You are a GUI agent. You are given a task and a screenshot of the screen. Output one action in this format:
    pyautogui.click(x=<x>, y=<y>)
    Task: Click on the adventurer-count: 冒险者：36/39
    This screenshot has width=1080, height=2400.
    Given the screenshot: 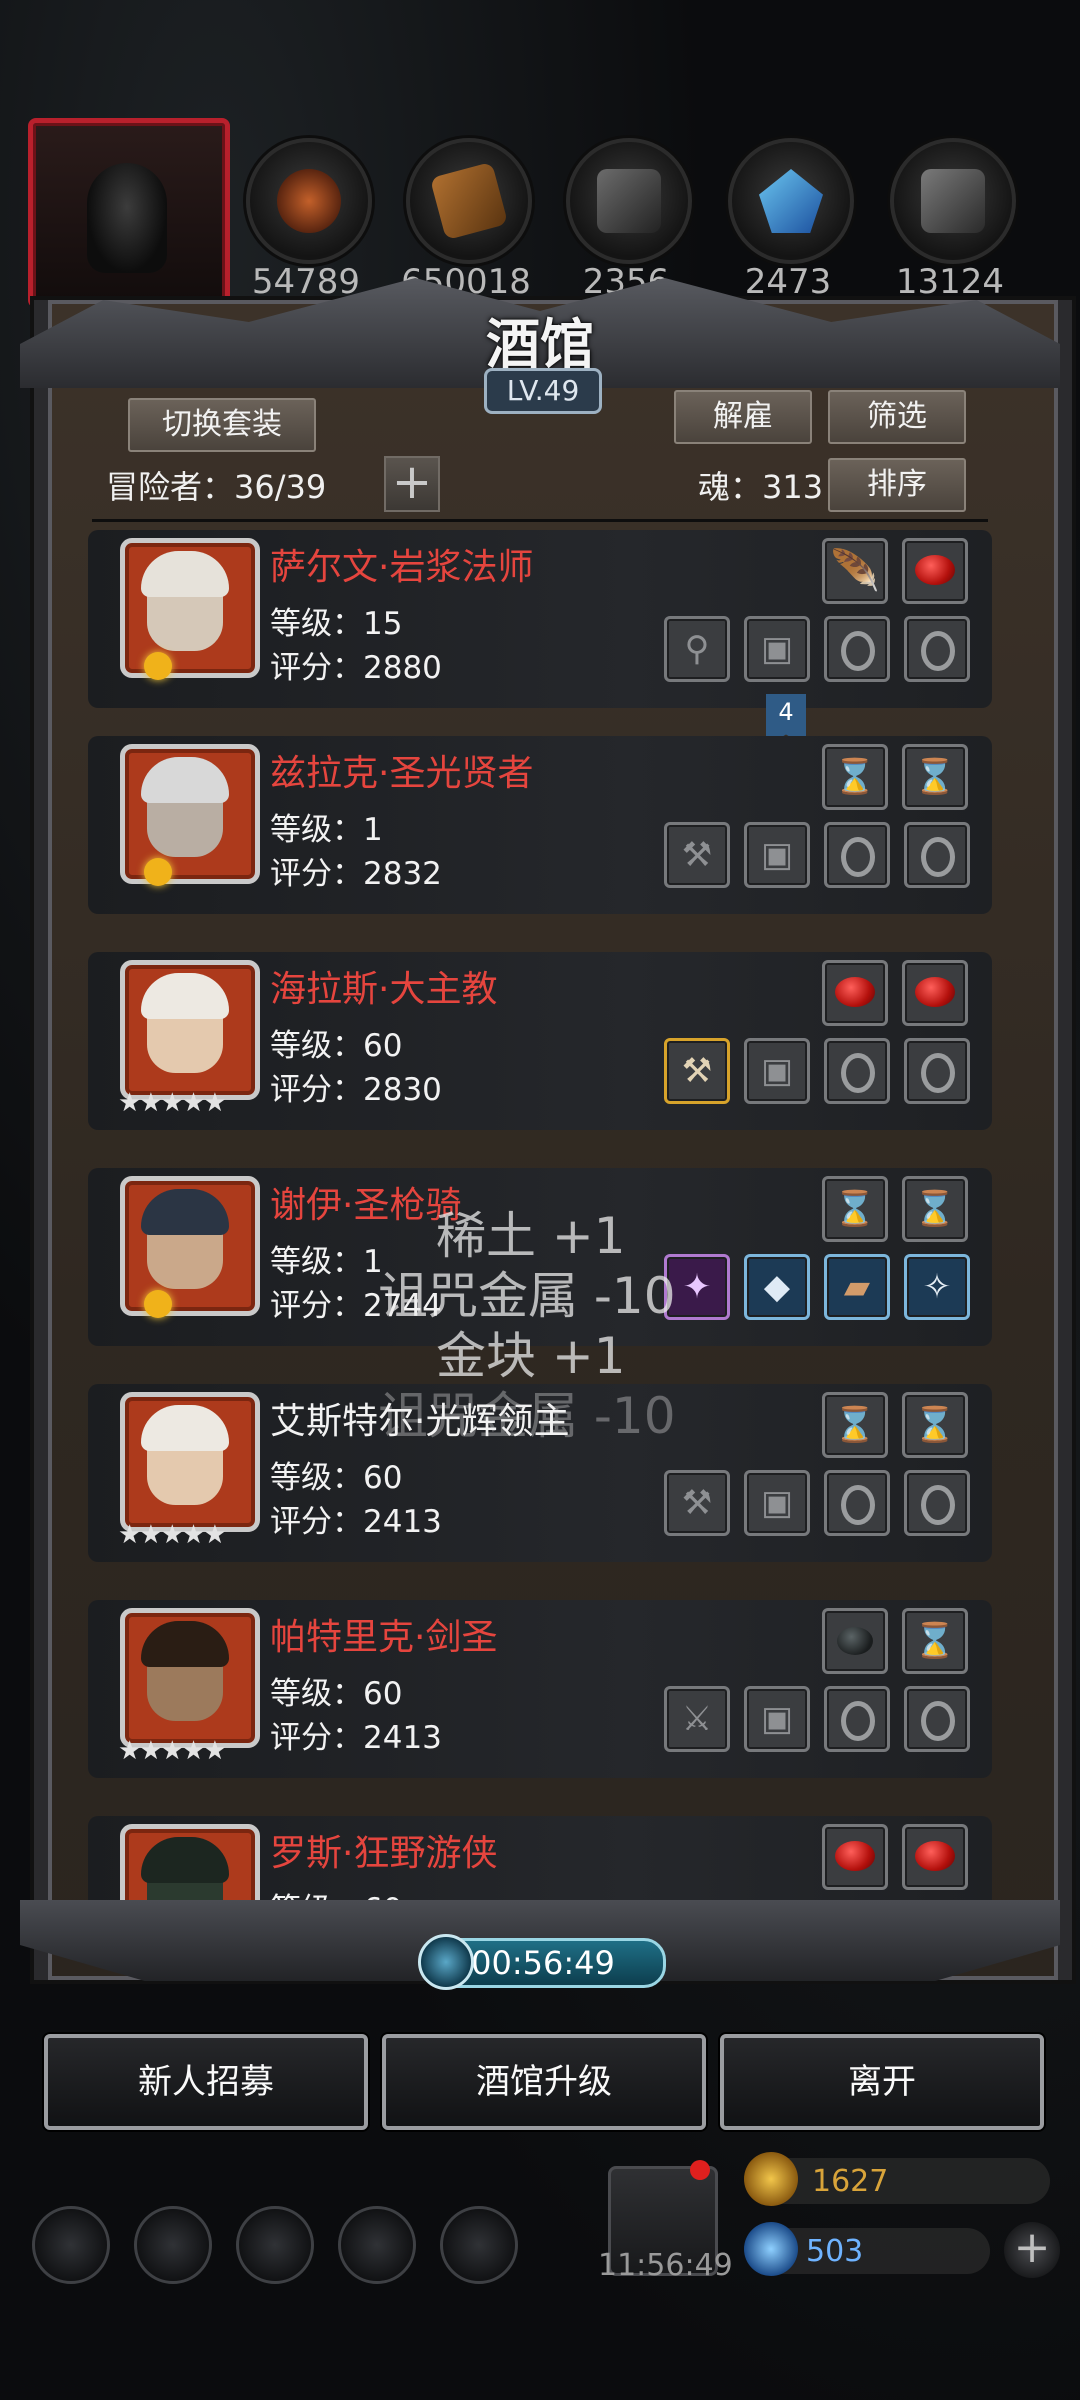 What is the action you would take?
    pyautogui.click(x=216, y=487)
    